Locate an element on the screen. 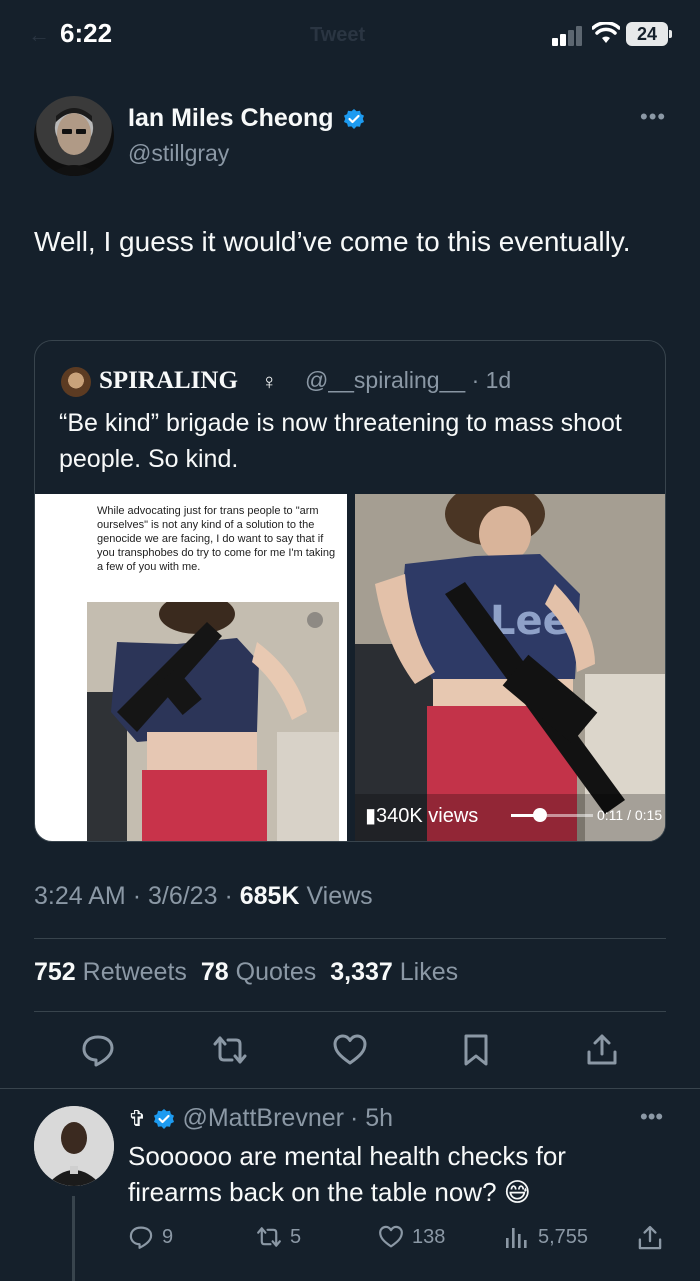 The height and width of the screenshot is (1281, 700). reply-share-icon is located at coordinates (650, 1238).